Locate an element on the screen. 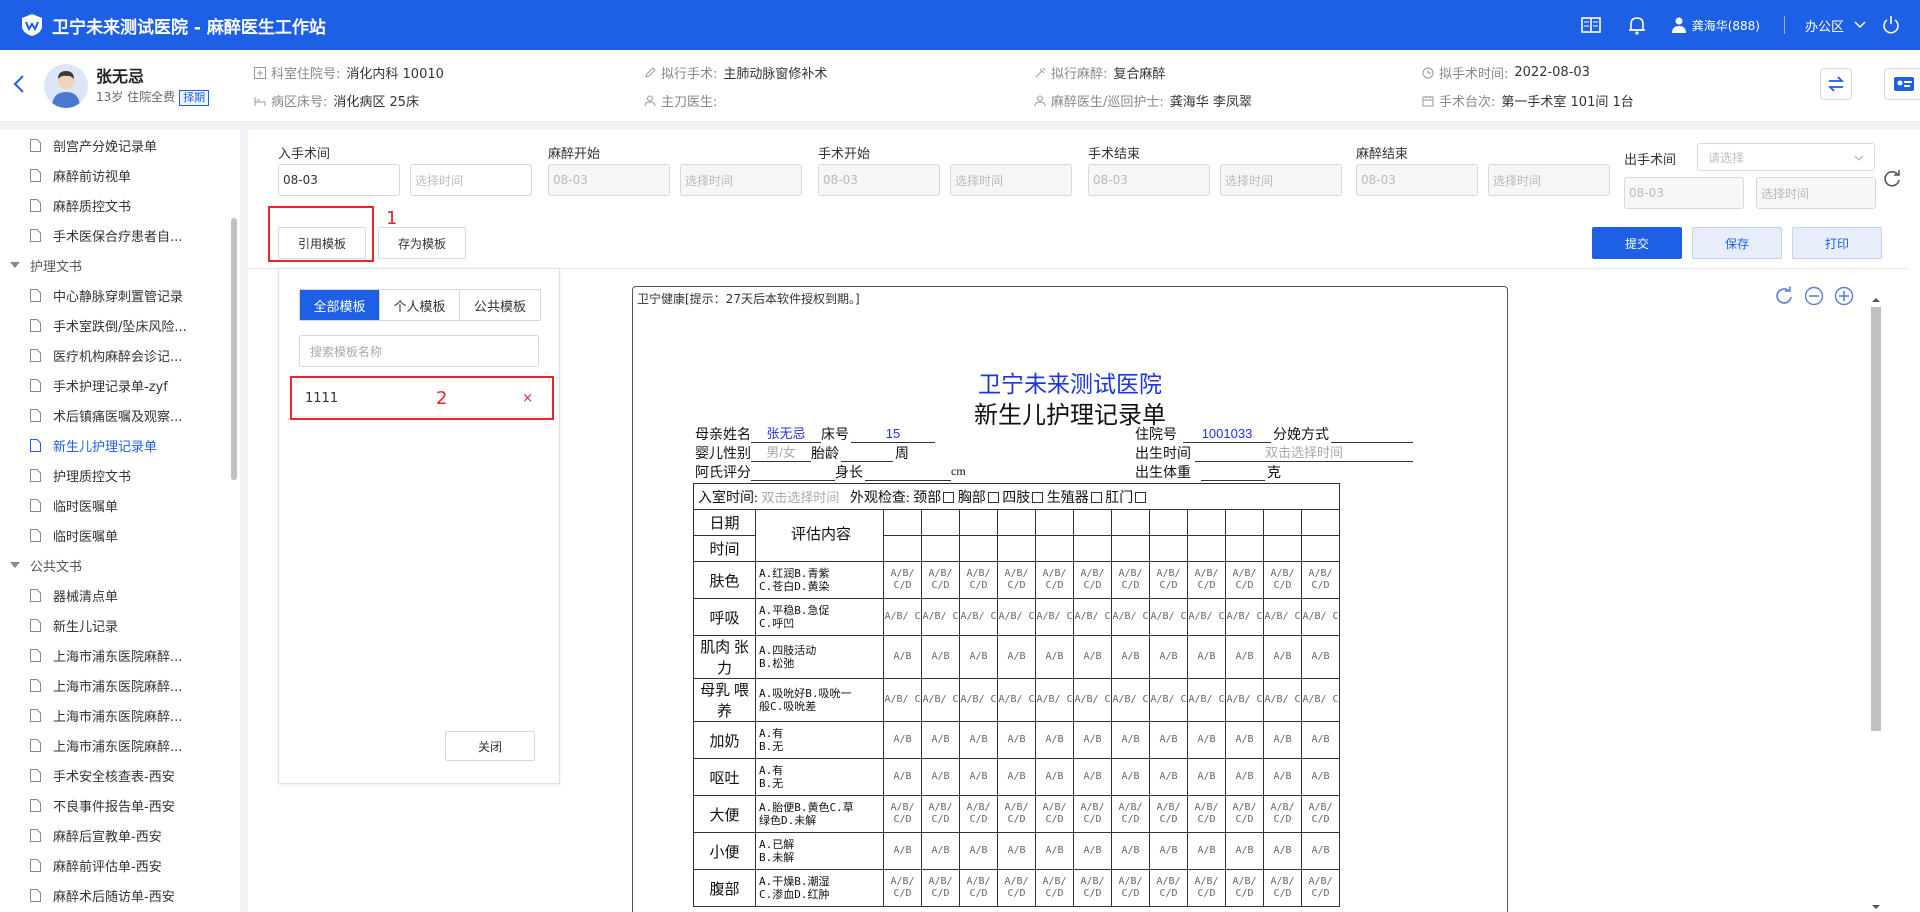 The width and height of the screenshot is (1920, 912). weight-field is located at coordinates (1233, 472).